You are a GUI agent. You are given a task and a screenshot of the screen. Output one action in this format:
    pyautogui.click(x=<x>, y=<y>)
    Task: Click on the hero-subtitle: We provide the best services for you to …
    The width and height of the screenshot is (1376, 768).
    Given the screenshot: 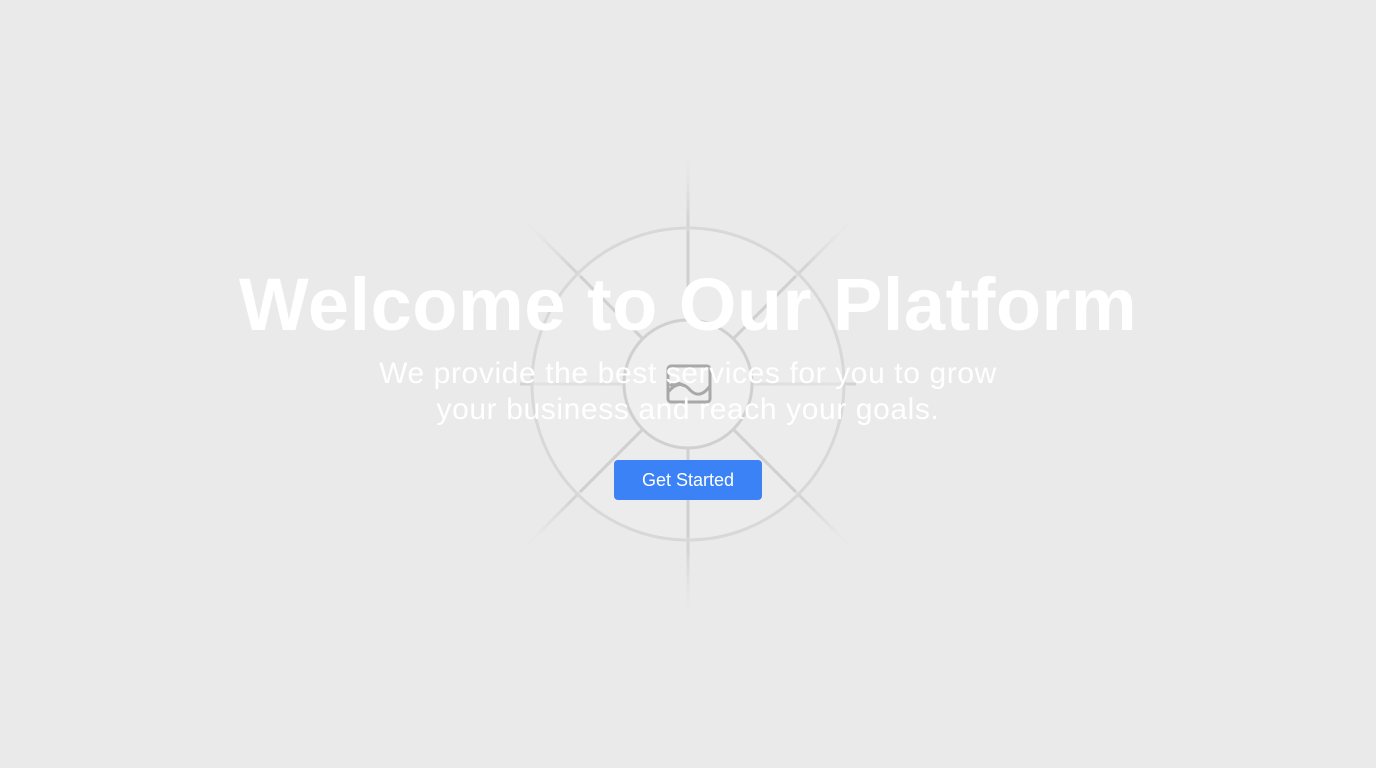 What is the action you would take?
    pyautogui.click(x=688, y=392)
    